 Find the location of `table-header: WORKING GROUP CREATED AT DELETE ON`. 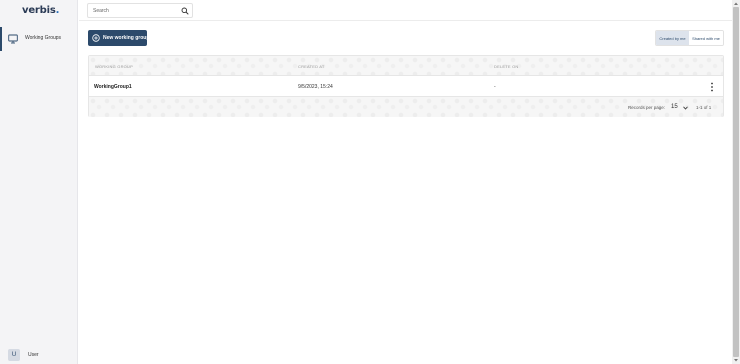

table-header: WORKING GROUP CREATED AT DELETE ON is located at coordinates (406, 66).